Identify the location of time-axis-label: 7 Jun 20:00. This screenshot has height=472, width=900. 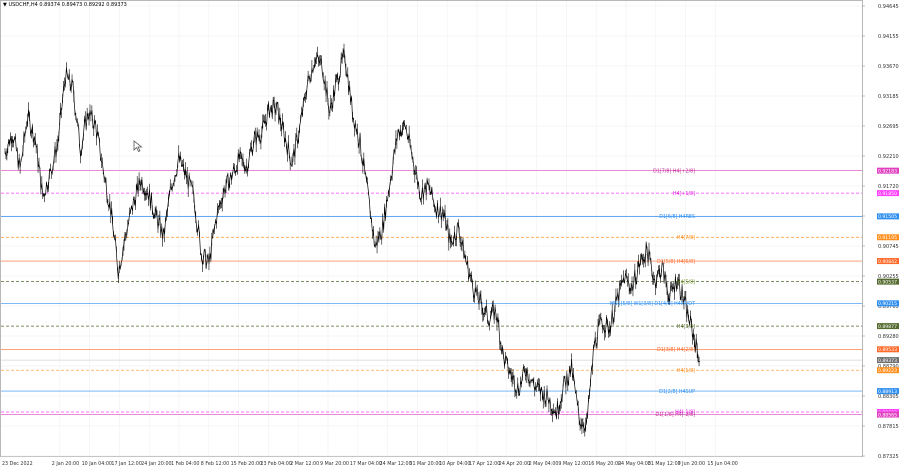
(691, 464).